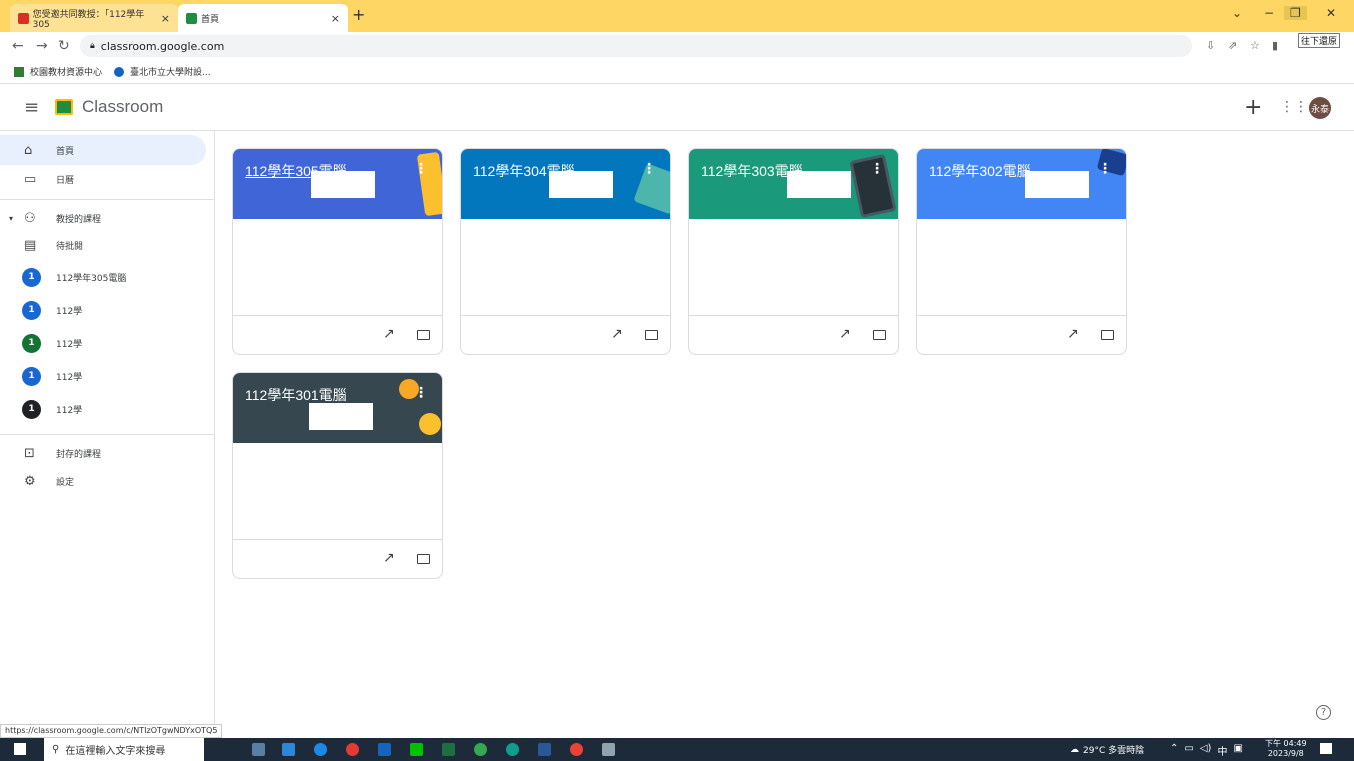  What do you see at coordinates (1188, 750) in the screenshot?
I see `network-icon: ▭` at bounding box center [1188, 750].